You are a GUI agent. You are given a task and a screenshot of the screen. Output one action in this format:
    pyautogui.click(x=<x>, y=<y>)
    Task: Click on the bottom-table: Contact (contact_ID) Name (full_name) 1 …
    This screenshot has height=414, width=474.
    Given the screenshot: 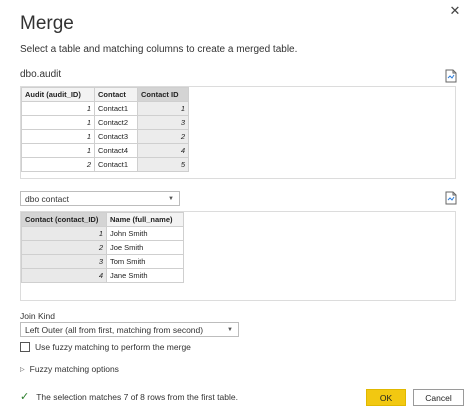 What is the action you would take?
    pyautogui.click(x=102, y=247)
    